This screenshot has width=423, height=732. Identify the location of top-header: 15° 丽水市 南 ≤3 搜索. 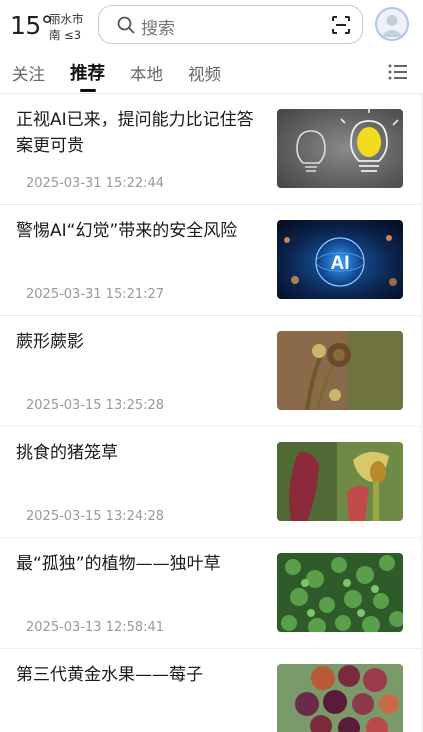
(211, 25).